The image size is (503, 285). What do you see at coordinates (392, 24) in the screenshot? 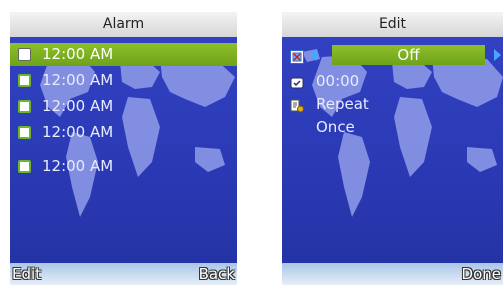
I see `edit-title: Edit` at bounding box center [392, 24].